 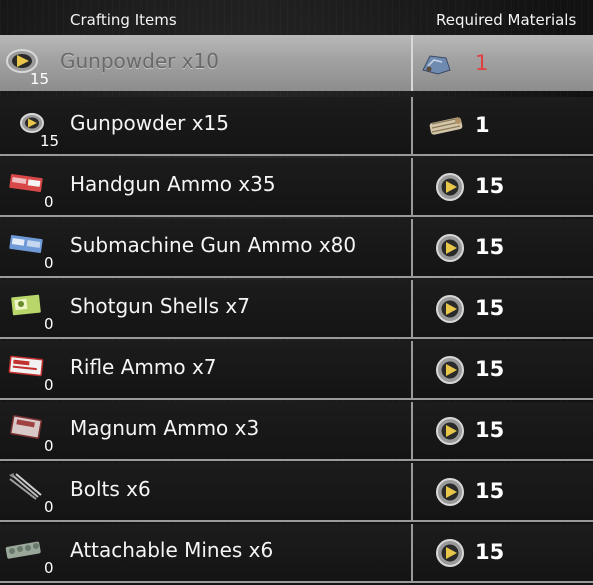 I want to click on crafting-items-heading: Crafting Items, so click(x=123, y=20).